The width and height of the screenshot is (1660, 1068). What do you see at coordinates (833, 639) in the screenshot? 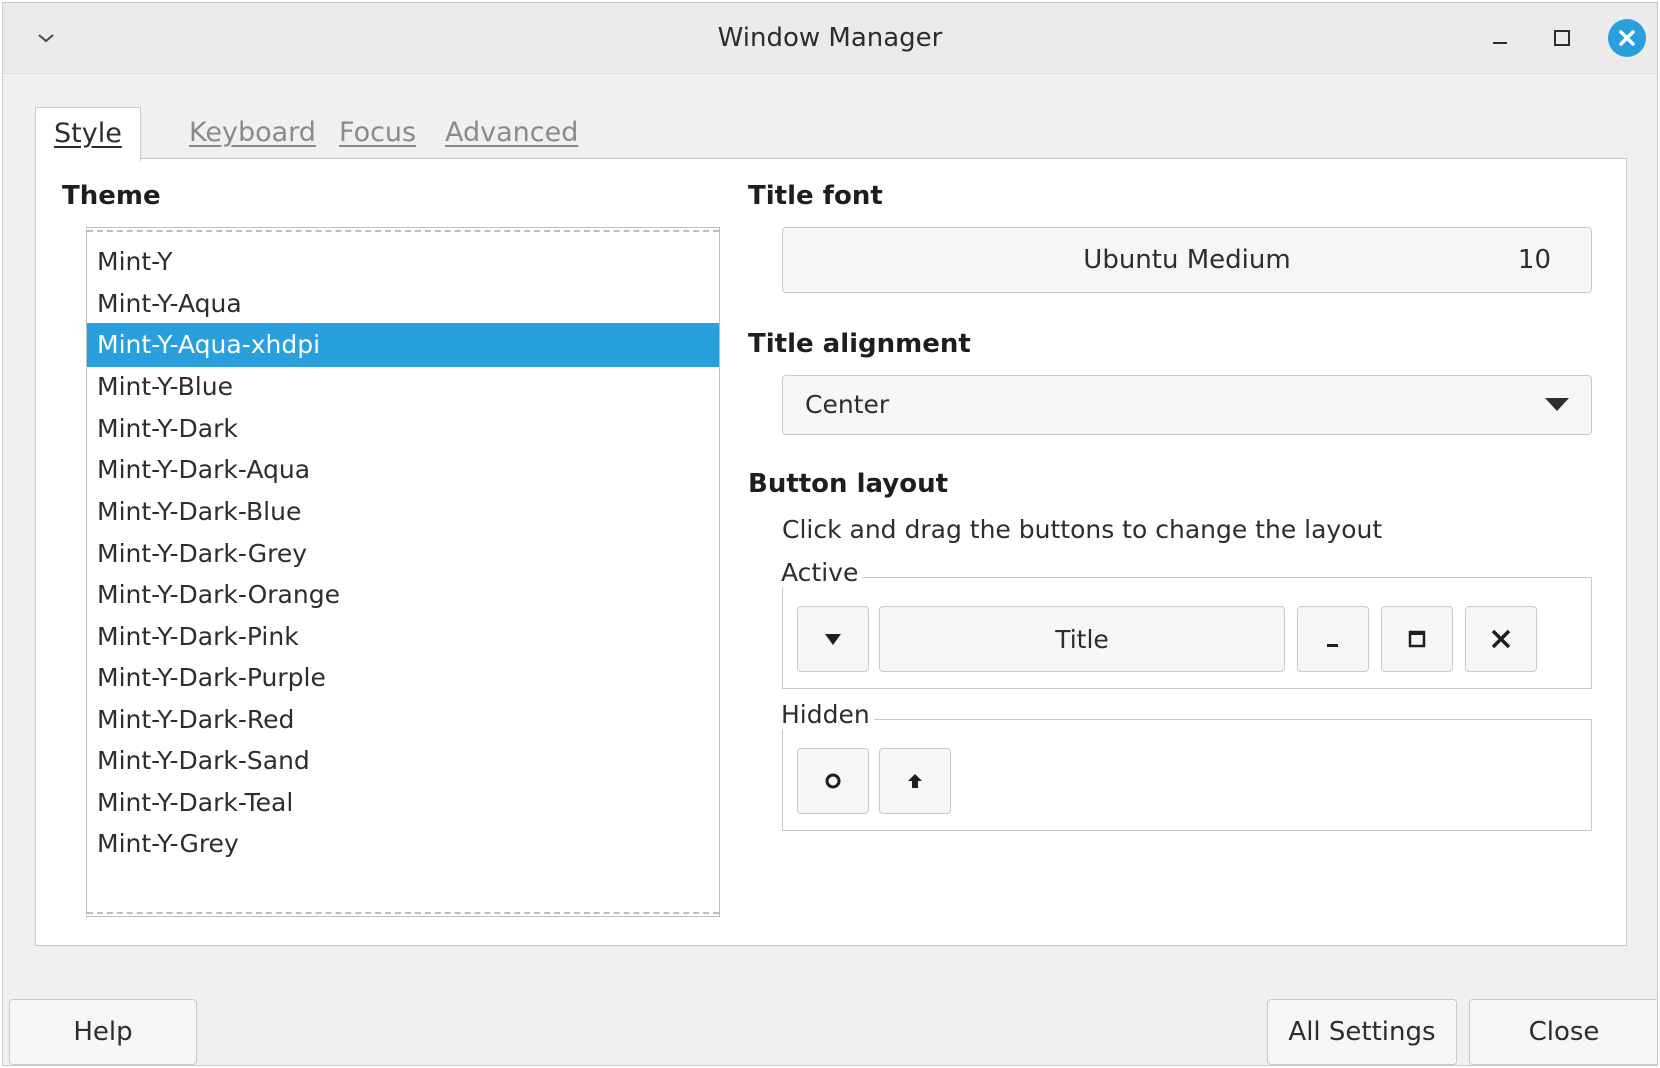
I see `menu-arrow-icon` at bounding box center [833, 639].